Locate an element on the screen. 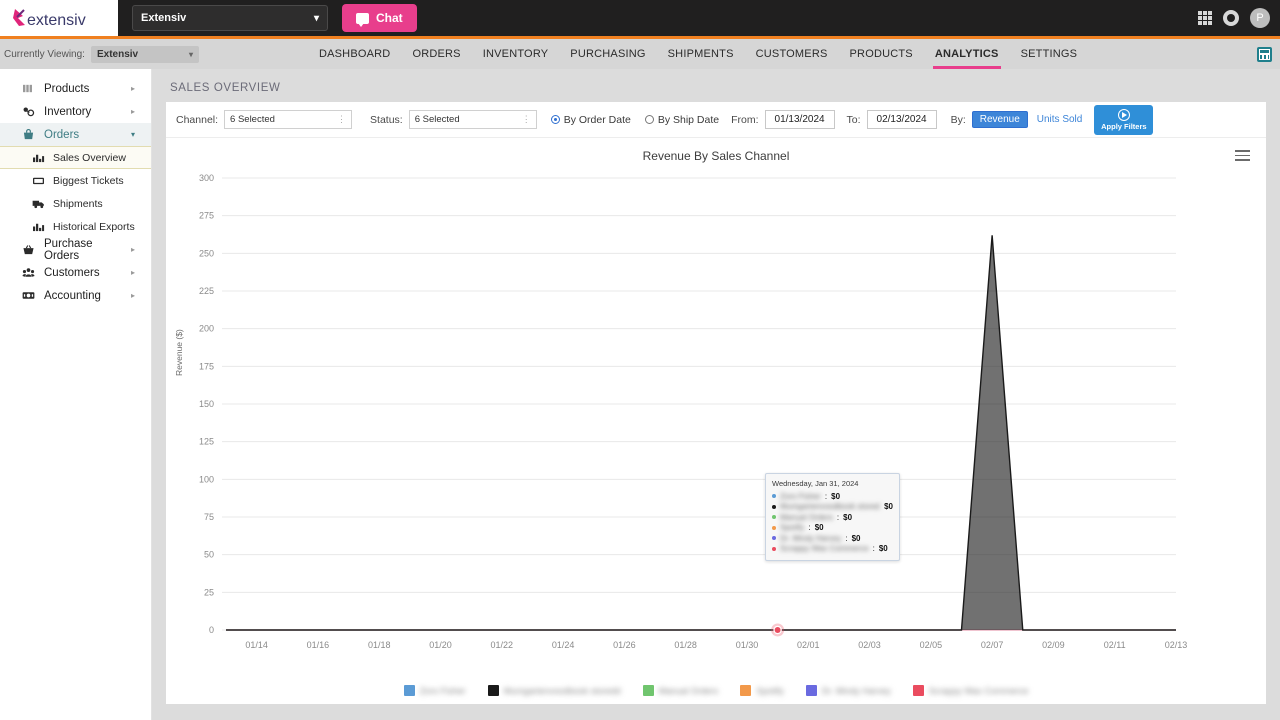 The height and width of the screenshot is (720, 1280). svg-text: 02/01 is located at coordinates (808, 645).